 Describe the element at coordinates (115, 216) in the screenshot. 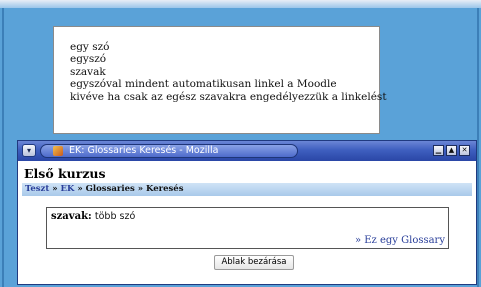

I see `result-definition: több szó` at that location.